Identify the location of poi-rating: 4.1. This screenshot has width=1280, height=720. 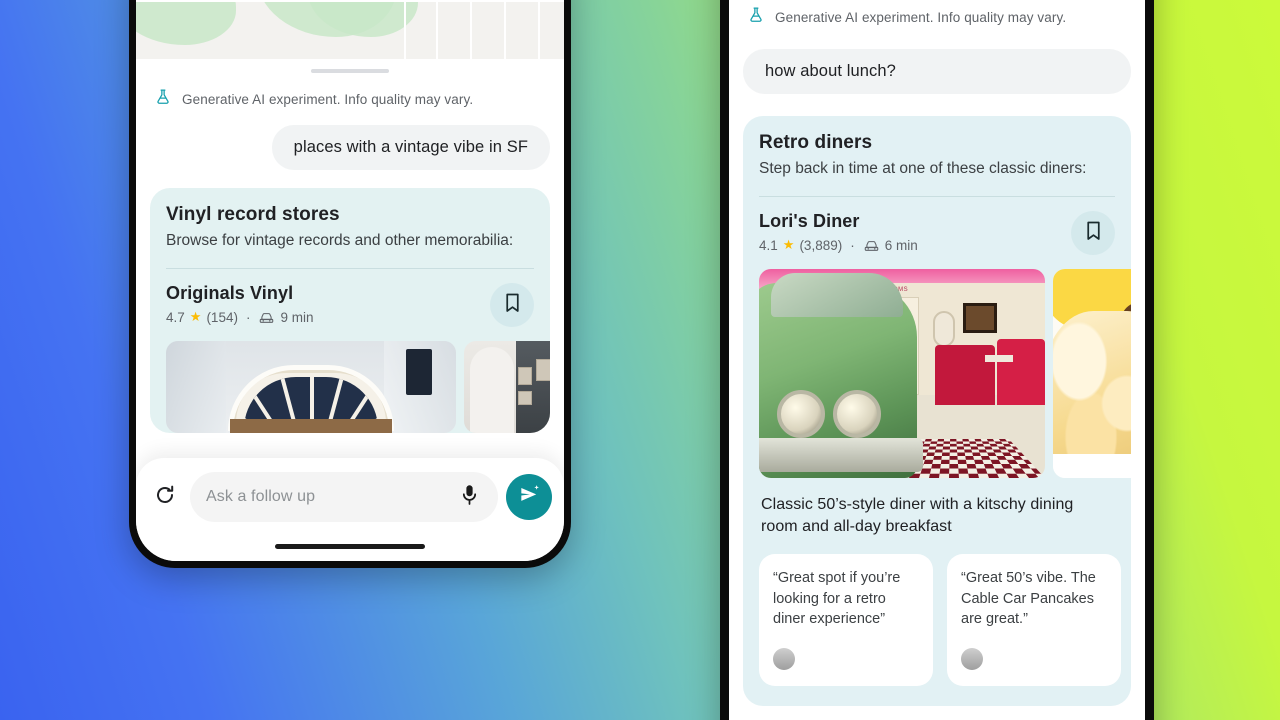
(768, 245).